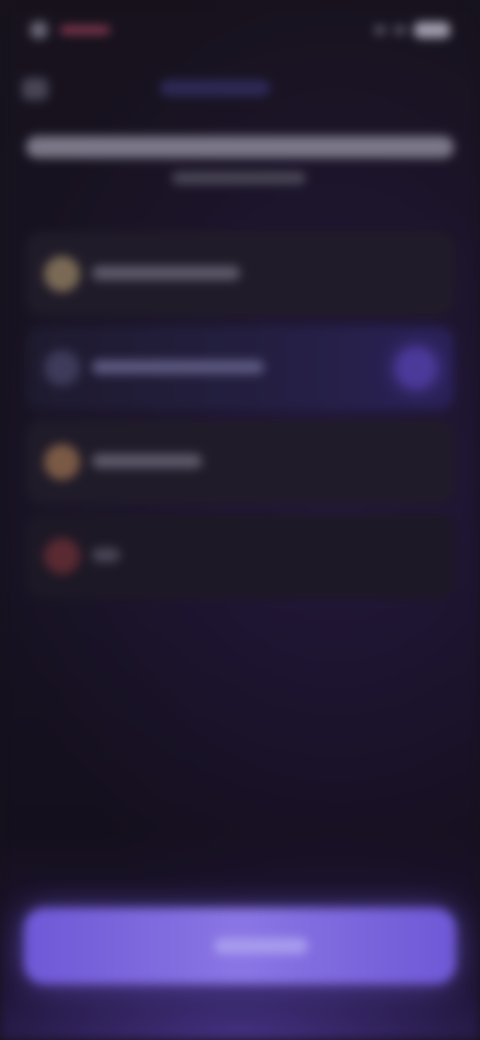 This screenshot has height=1040, width=480. What do you see at coordinates (380, 30) in the screenshot?
I see `signal-icon` at bounding box center [380, 30].